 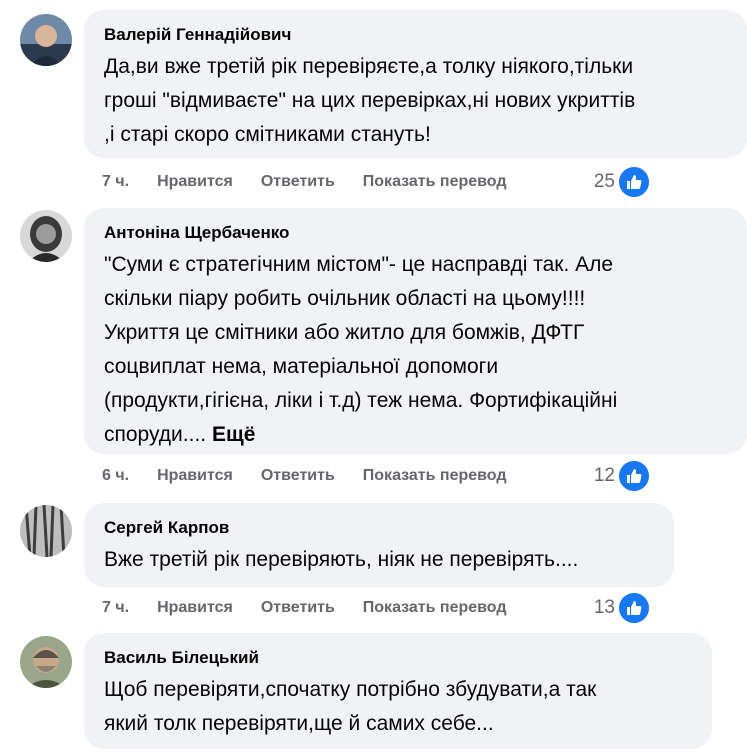 I want to click on reaction-number: 12, so click(x=604, y=475).